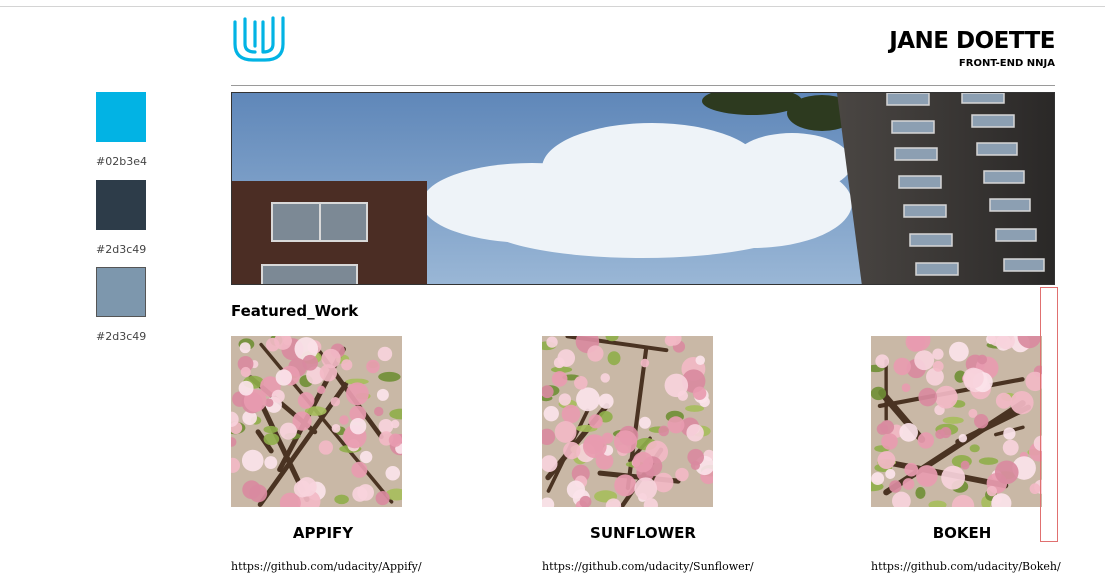 The image size is (1105, 578). What do you see at coordinates (121, 292) in the screenshot?
I see `swatch-tertiary` at bounding box center [121, 292].